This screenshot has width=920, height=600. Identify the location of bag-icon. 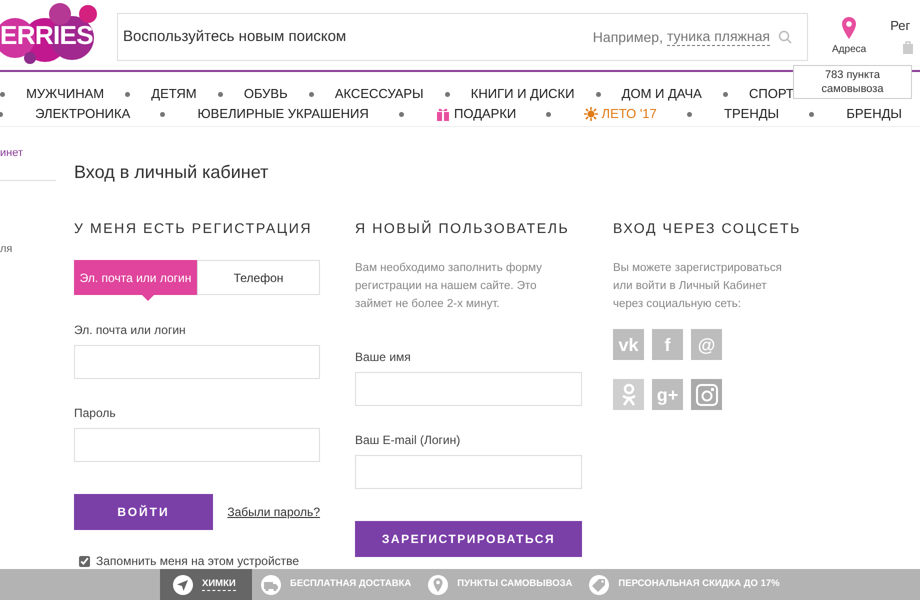
(908, 47).